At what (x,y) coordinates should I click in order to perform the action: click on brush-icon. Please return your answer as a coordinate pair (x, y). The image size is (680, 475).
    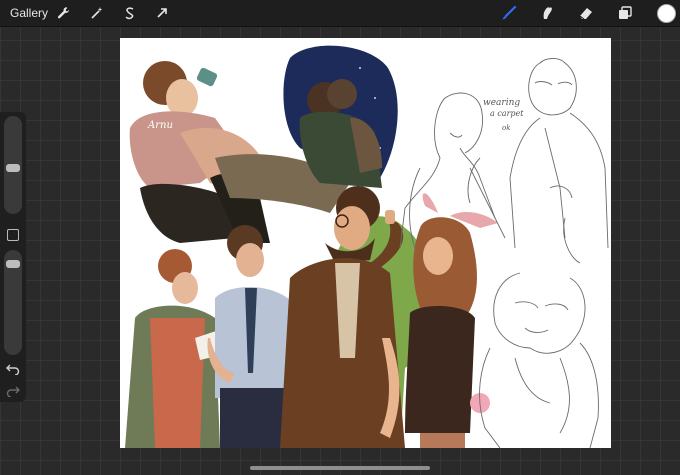
    Looking at the image, I should click on (509, 13).